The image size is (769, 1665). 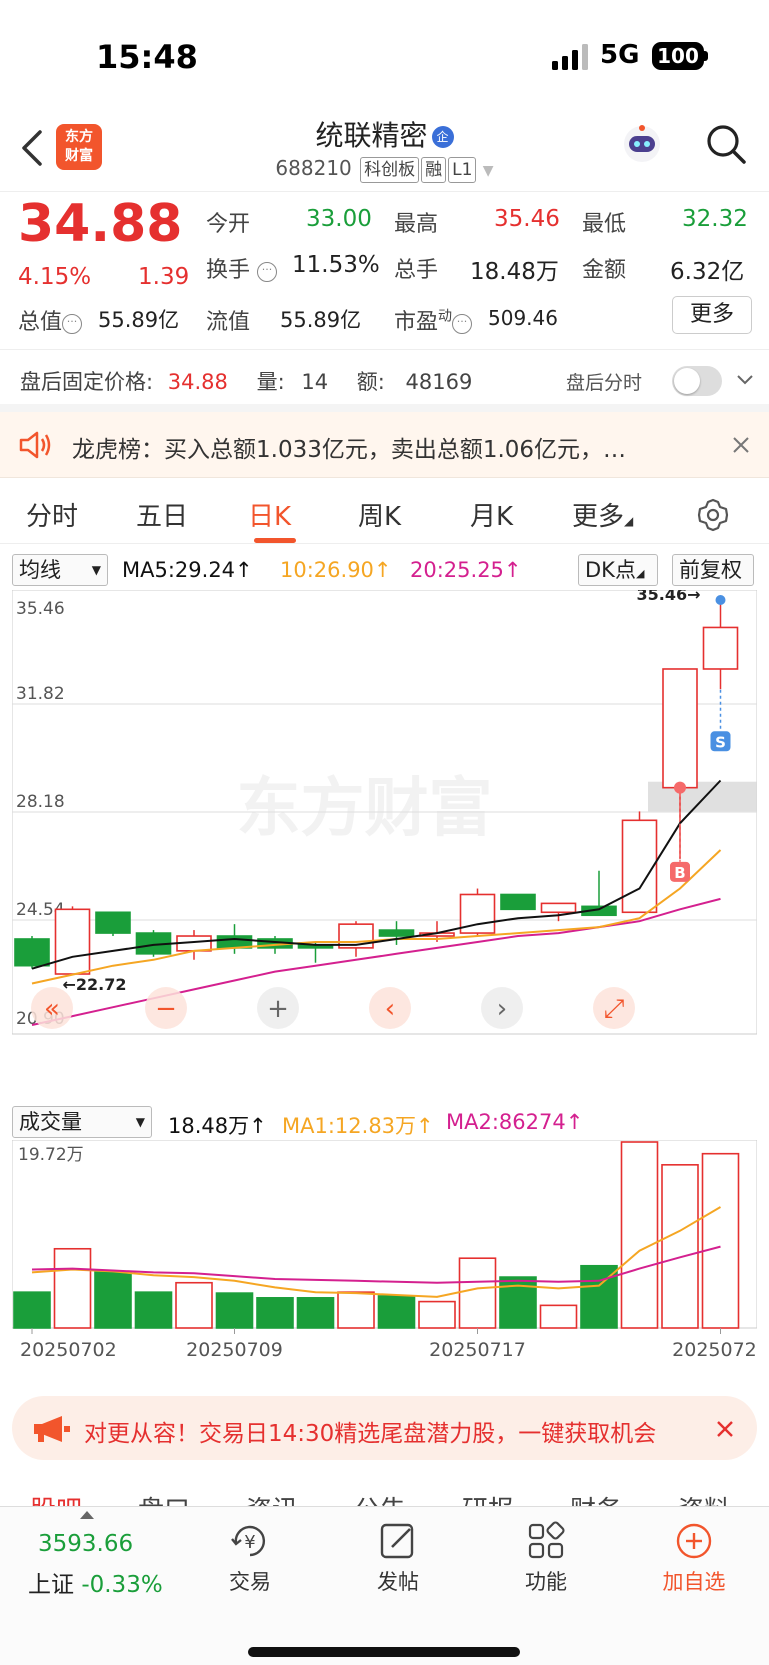 I want to click on after-hours-chart-label: 盘后分时, so click(x=604, y=383).